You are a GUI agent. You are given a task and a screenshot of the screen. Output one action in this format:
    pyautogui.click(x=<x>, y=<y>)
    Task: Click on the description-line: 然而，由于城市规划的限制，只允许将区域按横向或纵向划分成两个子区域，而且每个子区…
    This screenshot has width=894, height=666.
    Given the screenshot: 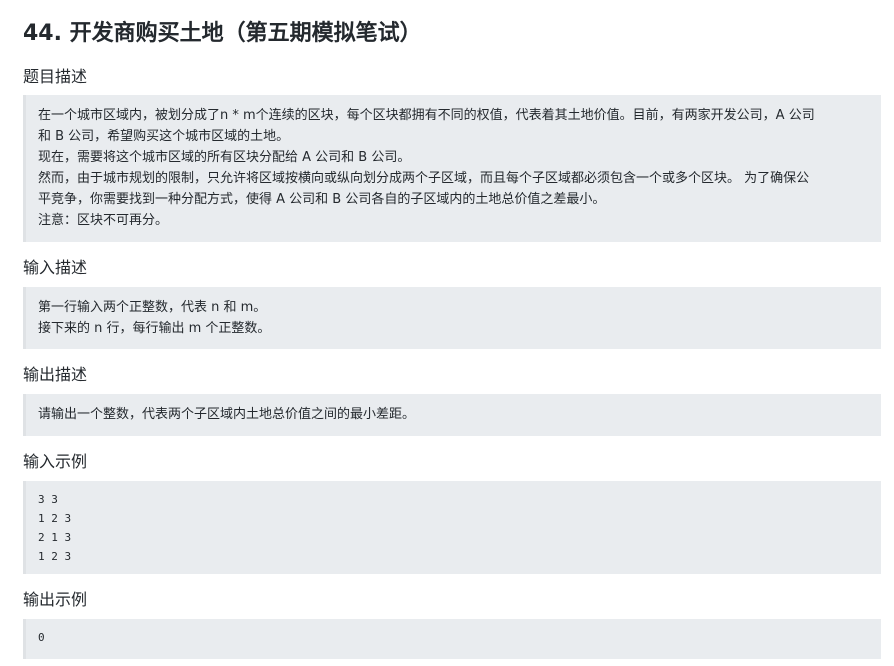 What is the action you would take?
    pyautogui.click(x=424, y=178)
    